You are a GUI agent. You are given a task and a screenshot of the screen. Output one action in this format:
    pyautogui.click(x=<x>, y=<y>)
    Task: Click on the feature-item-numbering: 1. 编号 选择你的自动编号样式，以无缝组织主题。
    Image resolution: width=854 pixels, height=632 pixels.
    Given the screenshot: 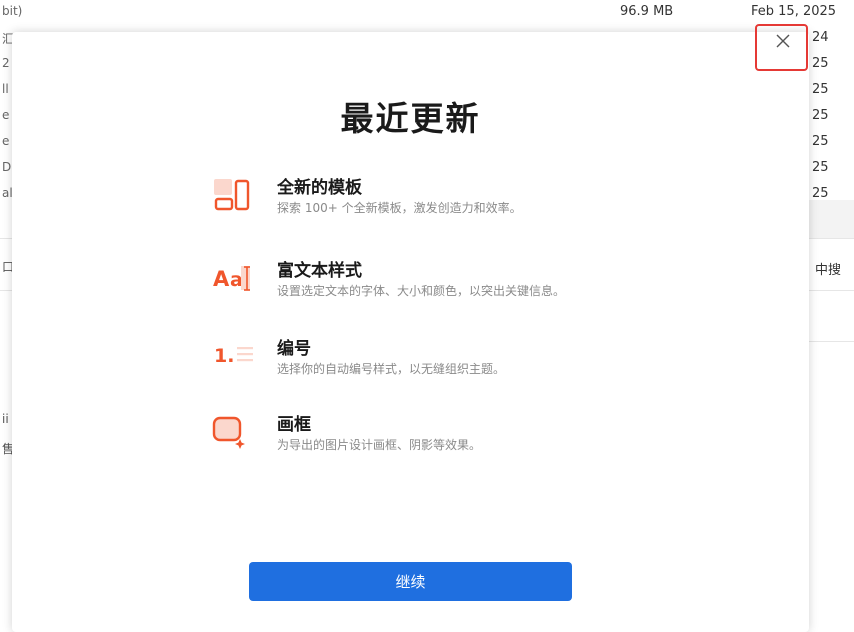 What is the action you would take?
    pyautogui.click(x=472, y=363)
    